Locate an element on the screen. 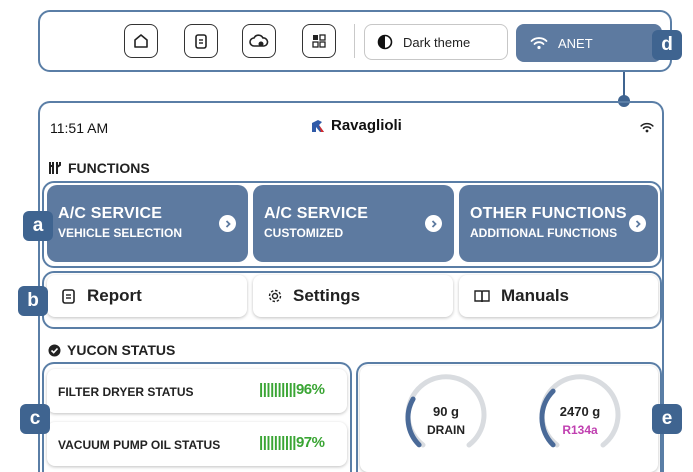 This screenshot has width=693, height=472. vacuum-pump-oil-status: VACUUM PUMP OIL STATUS ||||||||||97% is located at coordinates (197, 444).